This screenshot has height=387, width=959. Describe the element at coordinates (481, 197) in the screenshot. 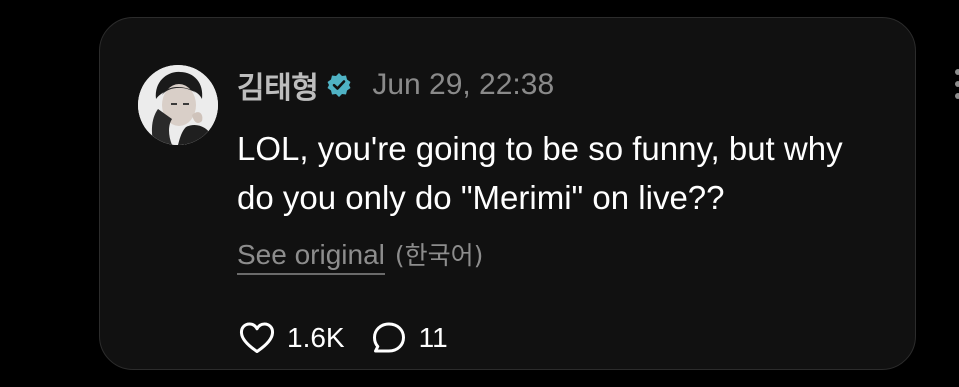

I see `comment-line: do you only do "Merimi" on live??` at that location.